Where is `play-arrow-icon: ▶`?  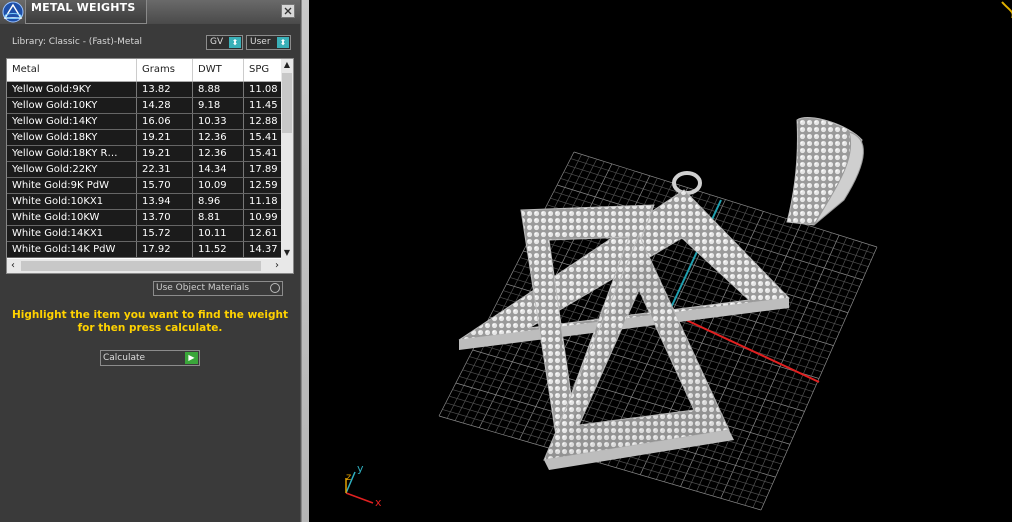
play-arrow-icon: ▶ is located at coordinates (191, 358).